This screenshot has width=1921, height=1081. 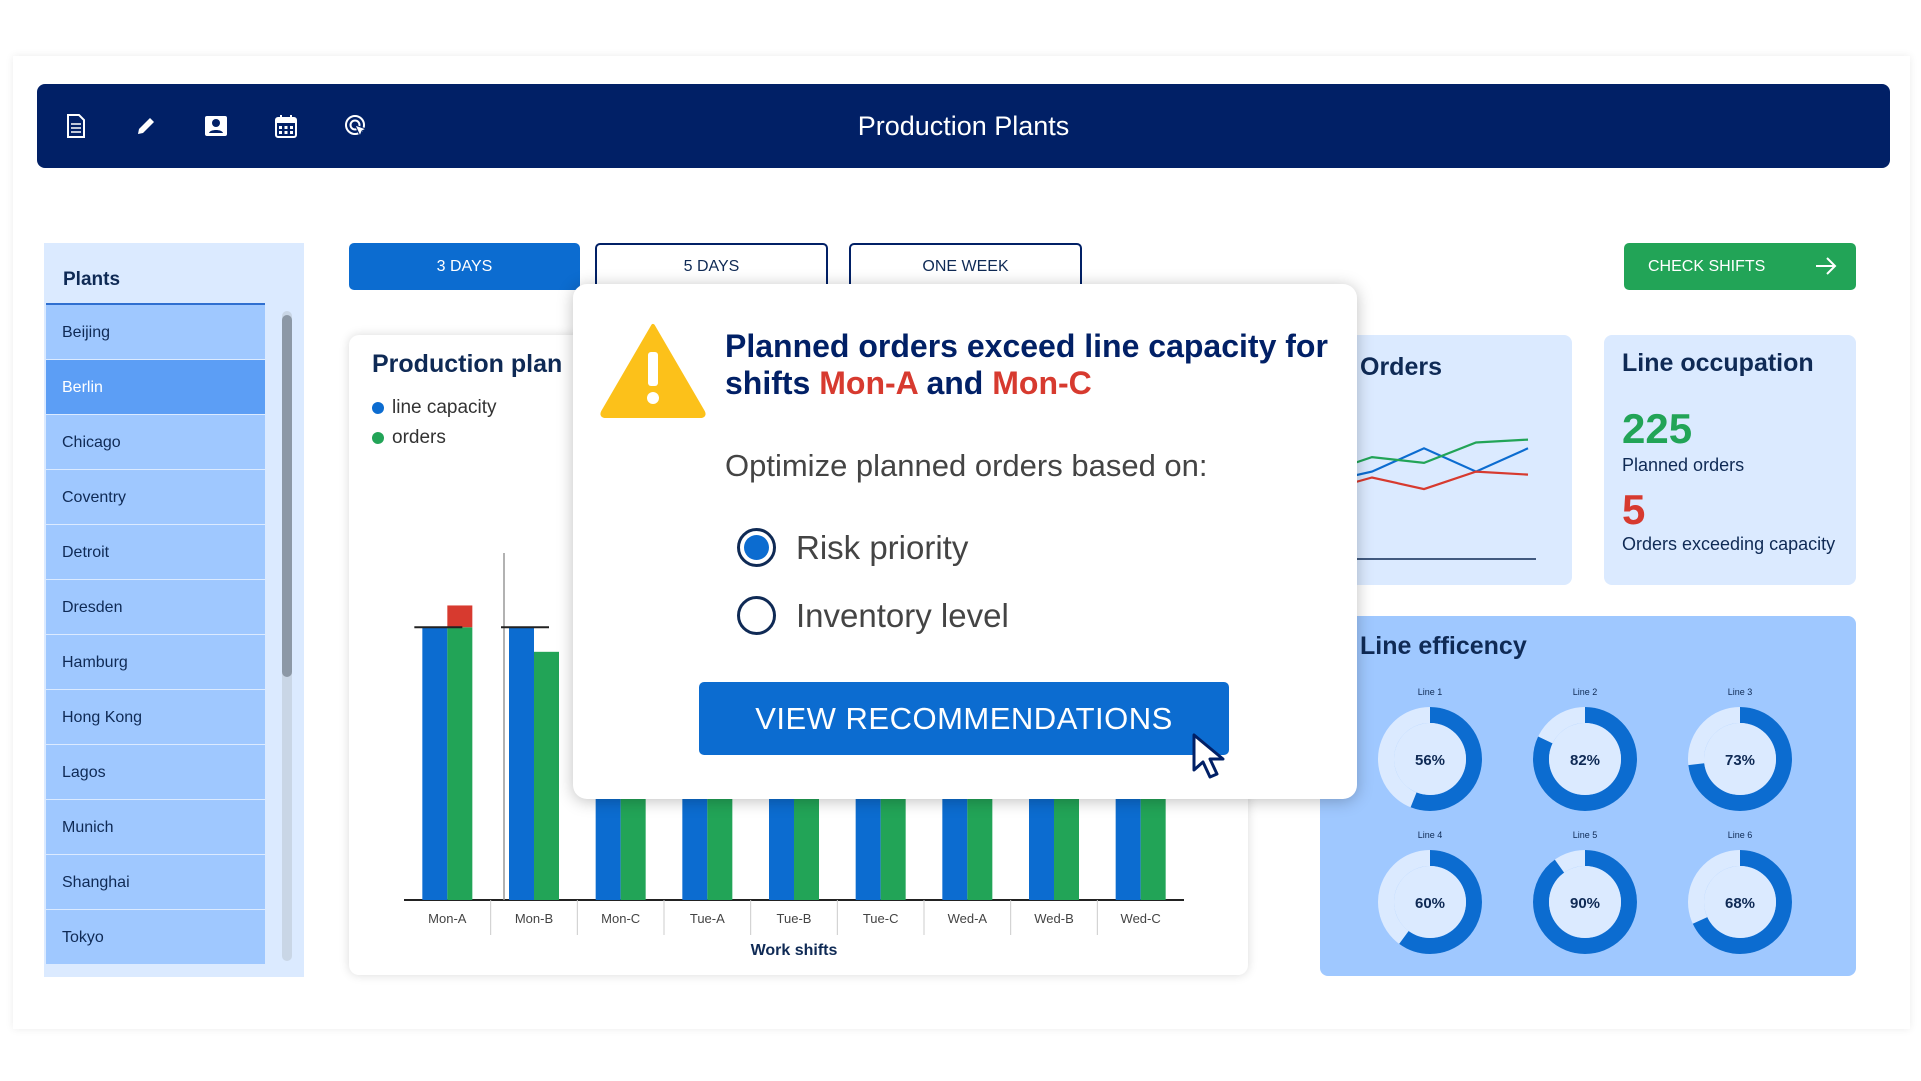 I want to click on top-bar: Production Plants, so click(x=963, y=126).